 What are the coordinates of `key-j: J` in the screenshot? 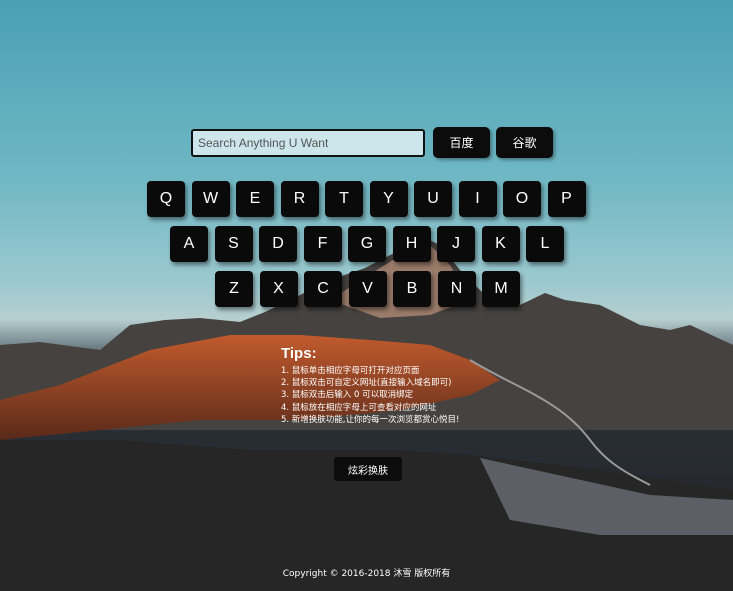 It's located at (456, 244).